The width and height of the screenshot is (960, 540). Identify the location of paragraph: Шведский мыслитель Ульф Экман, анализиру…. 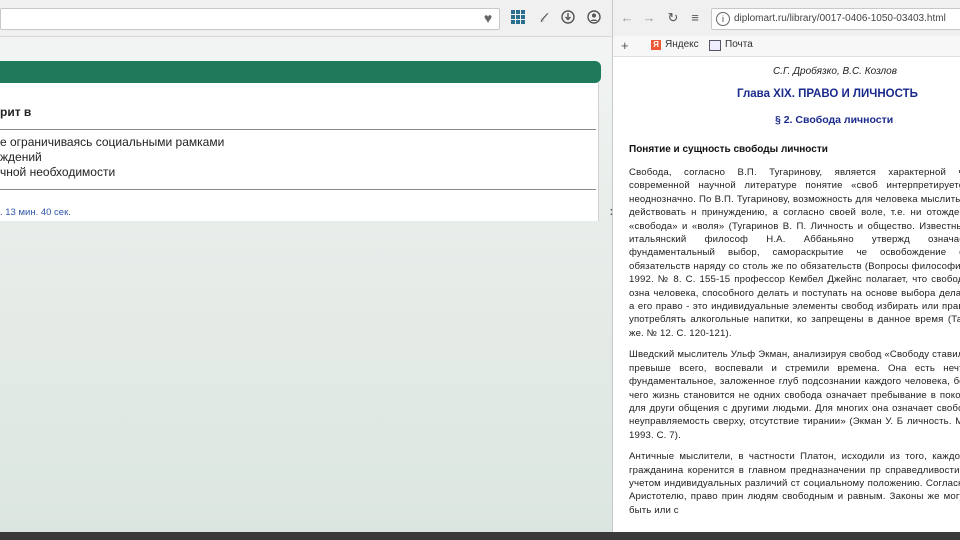
(794, 395).